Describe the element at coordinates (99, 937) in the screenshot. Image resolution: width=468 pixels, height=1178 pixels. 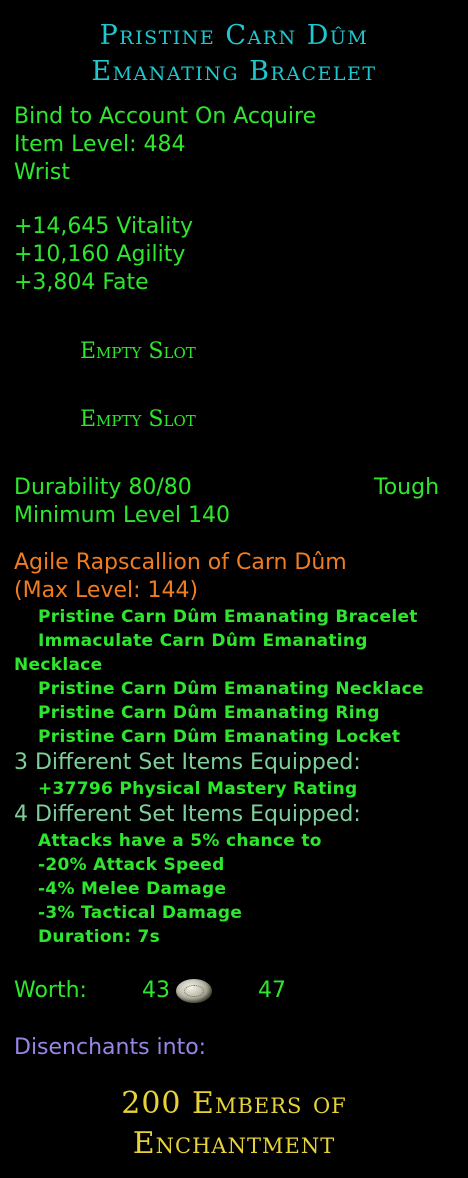
I see `set-bonus-effect: Duration: 7s` at that location.